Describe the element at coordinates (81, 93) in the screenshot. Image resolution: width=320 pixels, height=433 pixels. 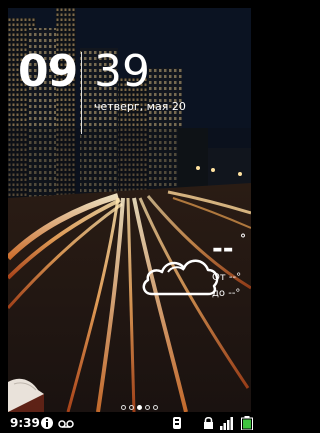
I see `clock-divider` at that location.